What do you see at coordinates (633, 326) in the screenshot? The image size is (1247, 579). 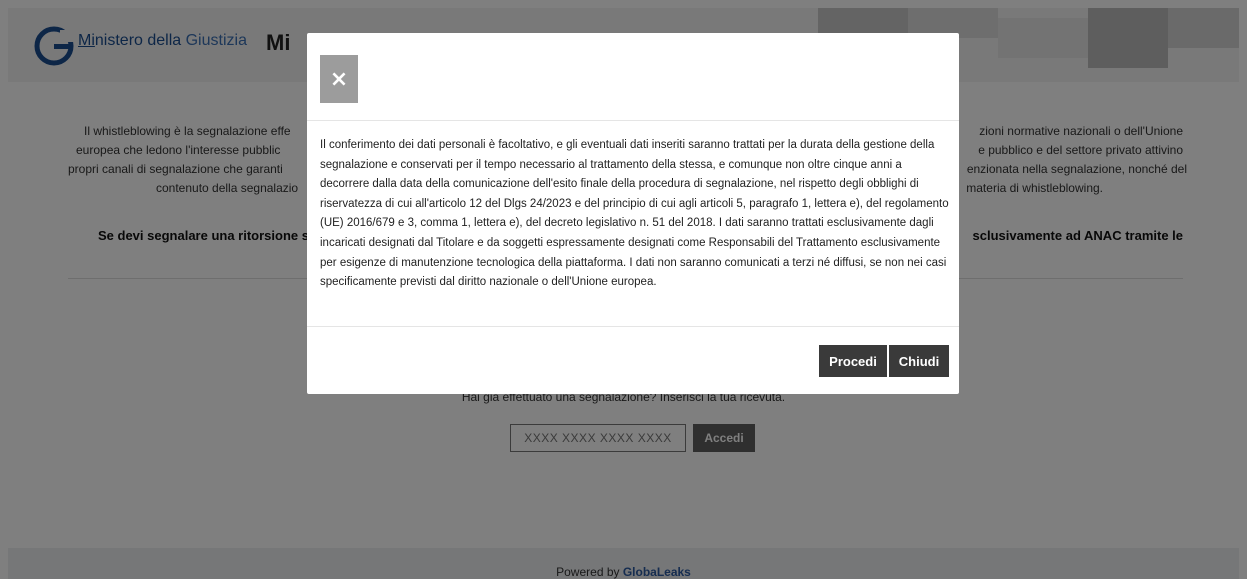 I see `modal-footer-divider` at bounding box center [633, 326].